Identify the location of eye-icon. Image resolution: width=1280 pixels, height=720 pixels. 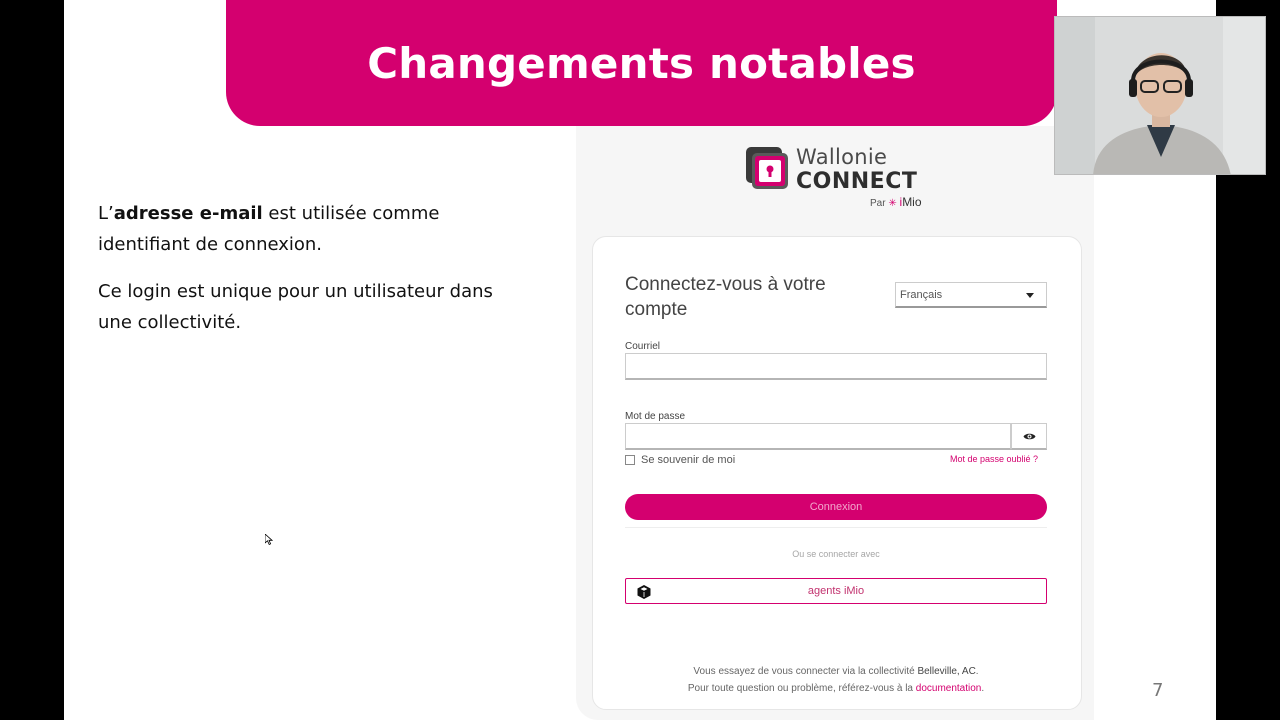
(1029, 436).